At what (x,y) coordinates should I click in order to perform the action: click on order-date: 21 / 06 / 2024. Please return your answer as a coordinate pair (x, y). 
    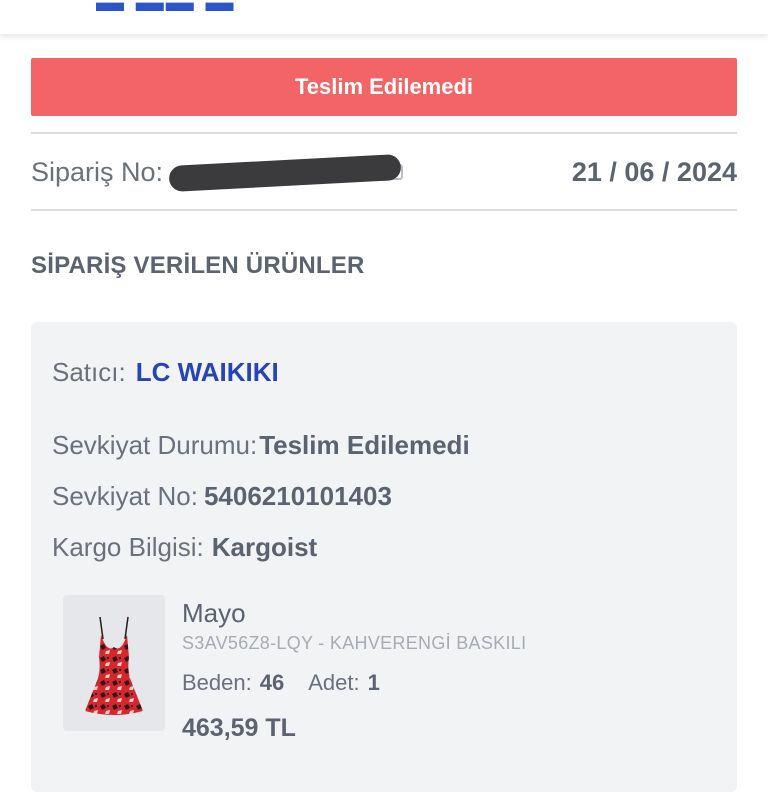
    Looking at the image, I should click on (654, 171).